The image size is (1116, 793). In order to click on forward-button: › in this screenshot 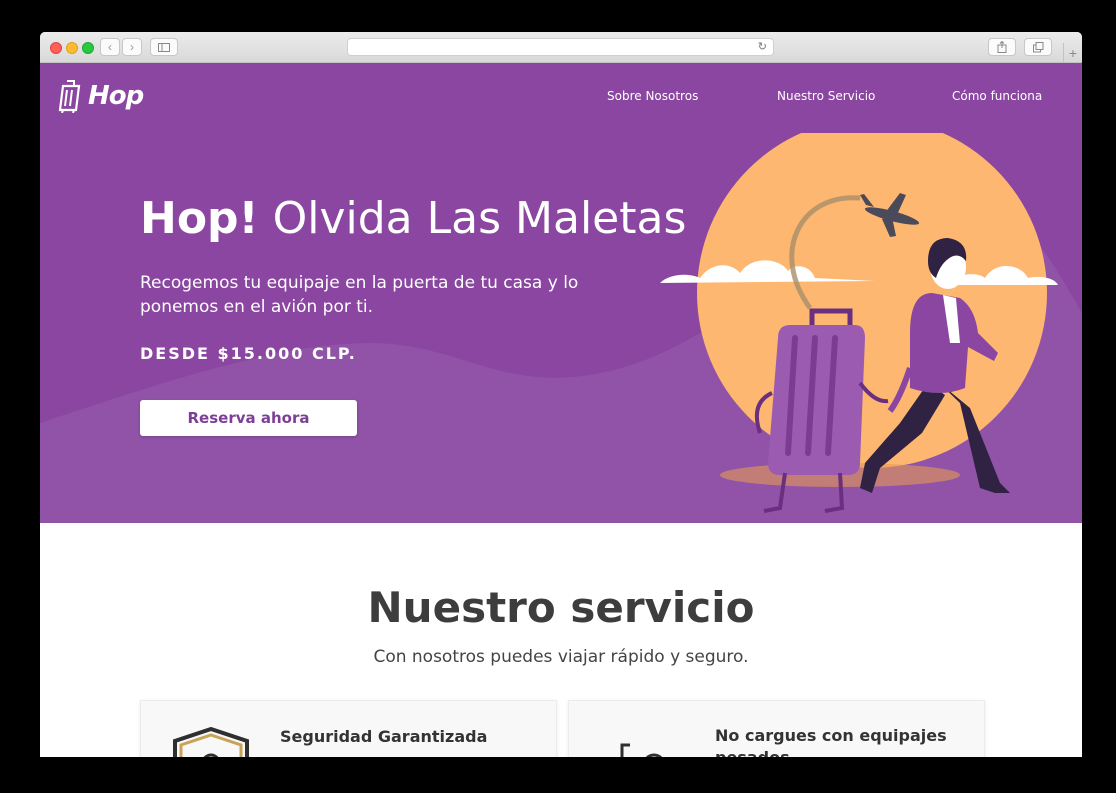, I will do `click(132, 47)`.